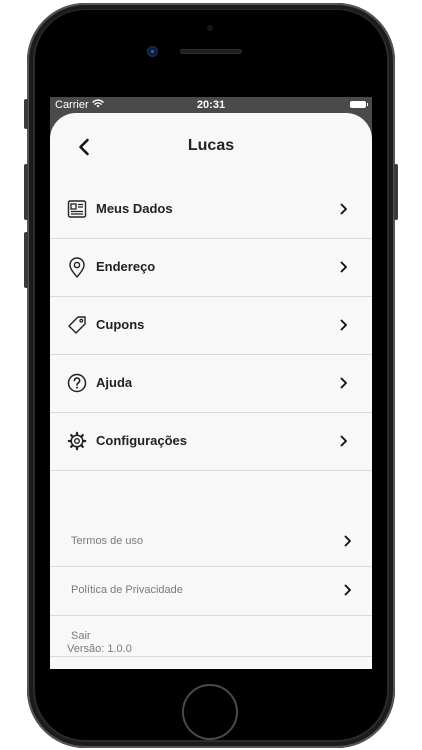 This screenshot has height=750, width=422. I want to click on proximity-sensor, so click(210, 28).